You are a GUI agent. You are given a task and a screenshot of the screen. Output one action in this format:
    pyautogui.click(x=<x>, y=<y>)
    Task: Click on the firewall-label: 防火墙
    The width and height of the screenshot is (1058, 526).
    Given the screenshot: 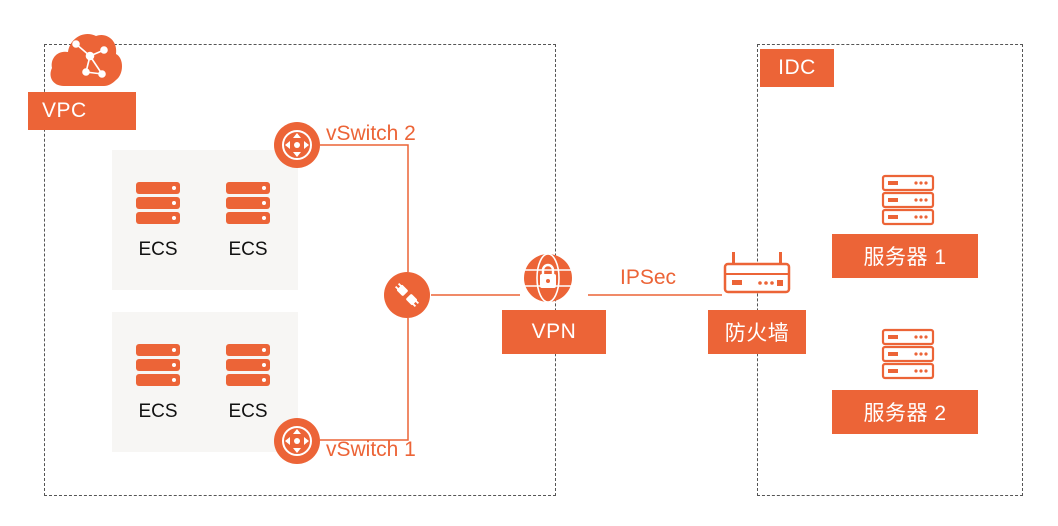 What is the action you would take?
    pyautogui.click(x=757, y=332)
    